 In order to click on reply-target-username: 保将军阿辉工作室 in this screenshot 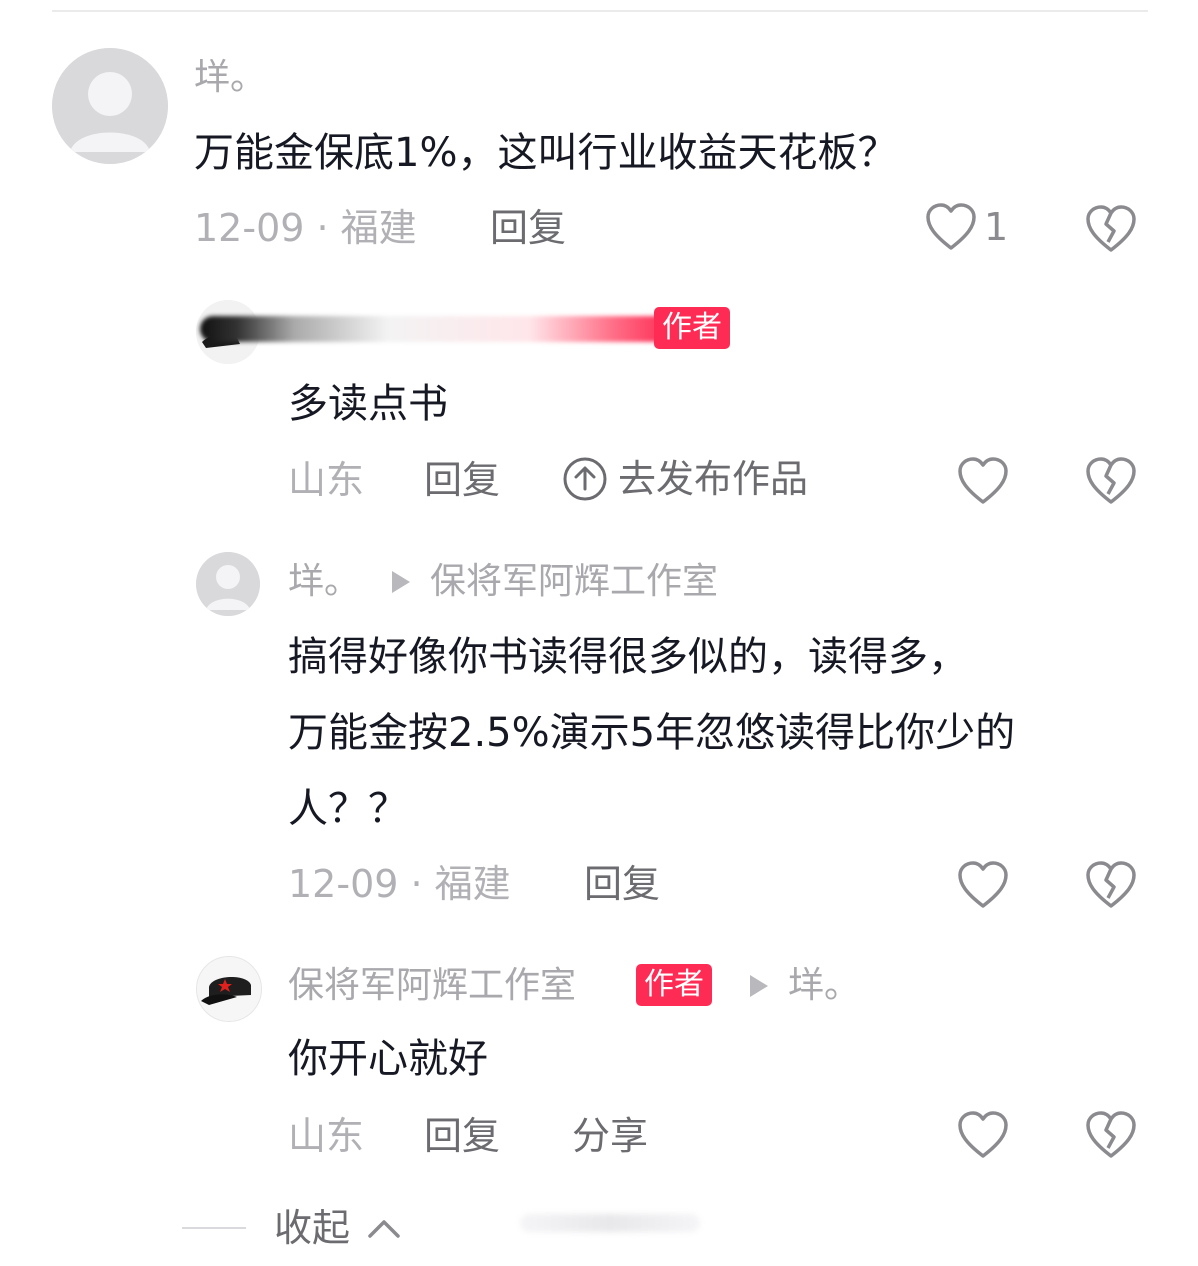, I will do `click(574, 582)`.